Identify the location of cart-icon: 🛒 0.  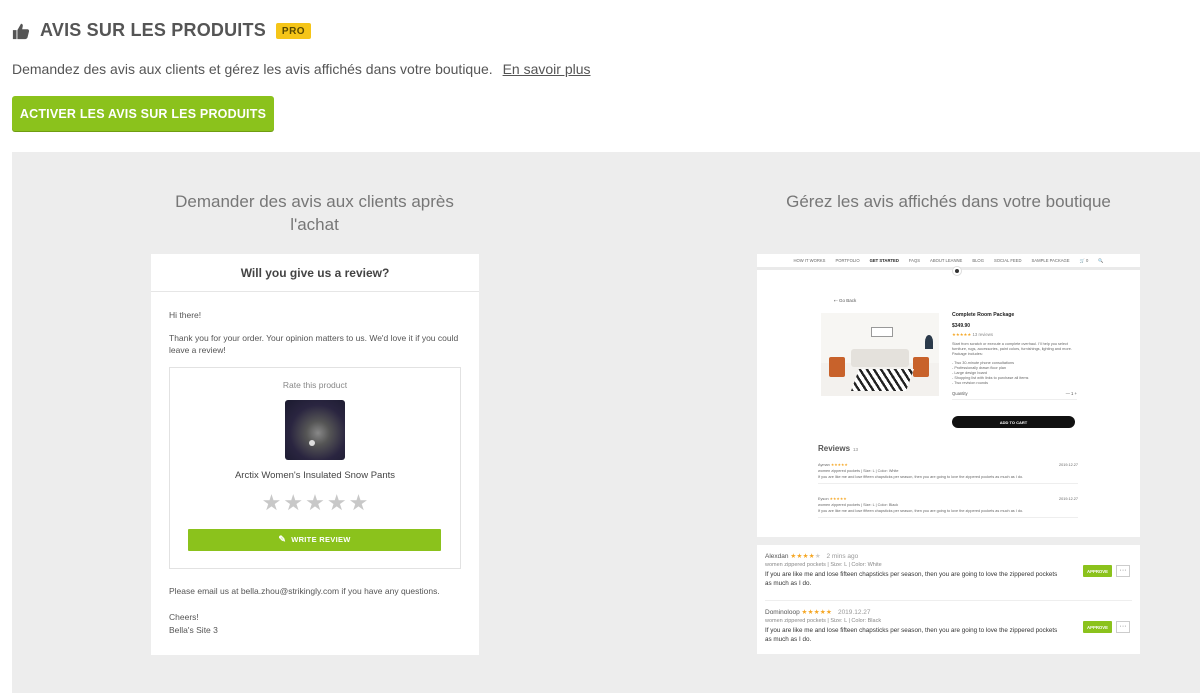
(1084, 260).